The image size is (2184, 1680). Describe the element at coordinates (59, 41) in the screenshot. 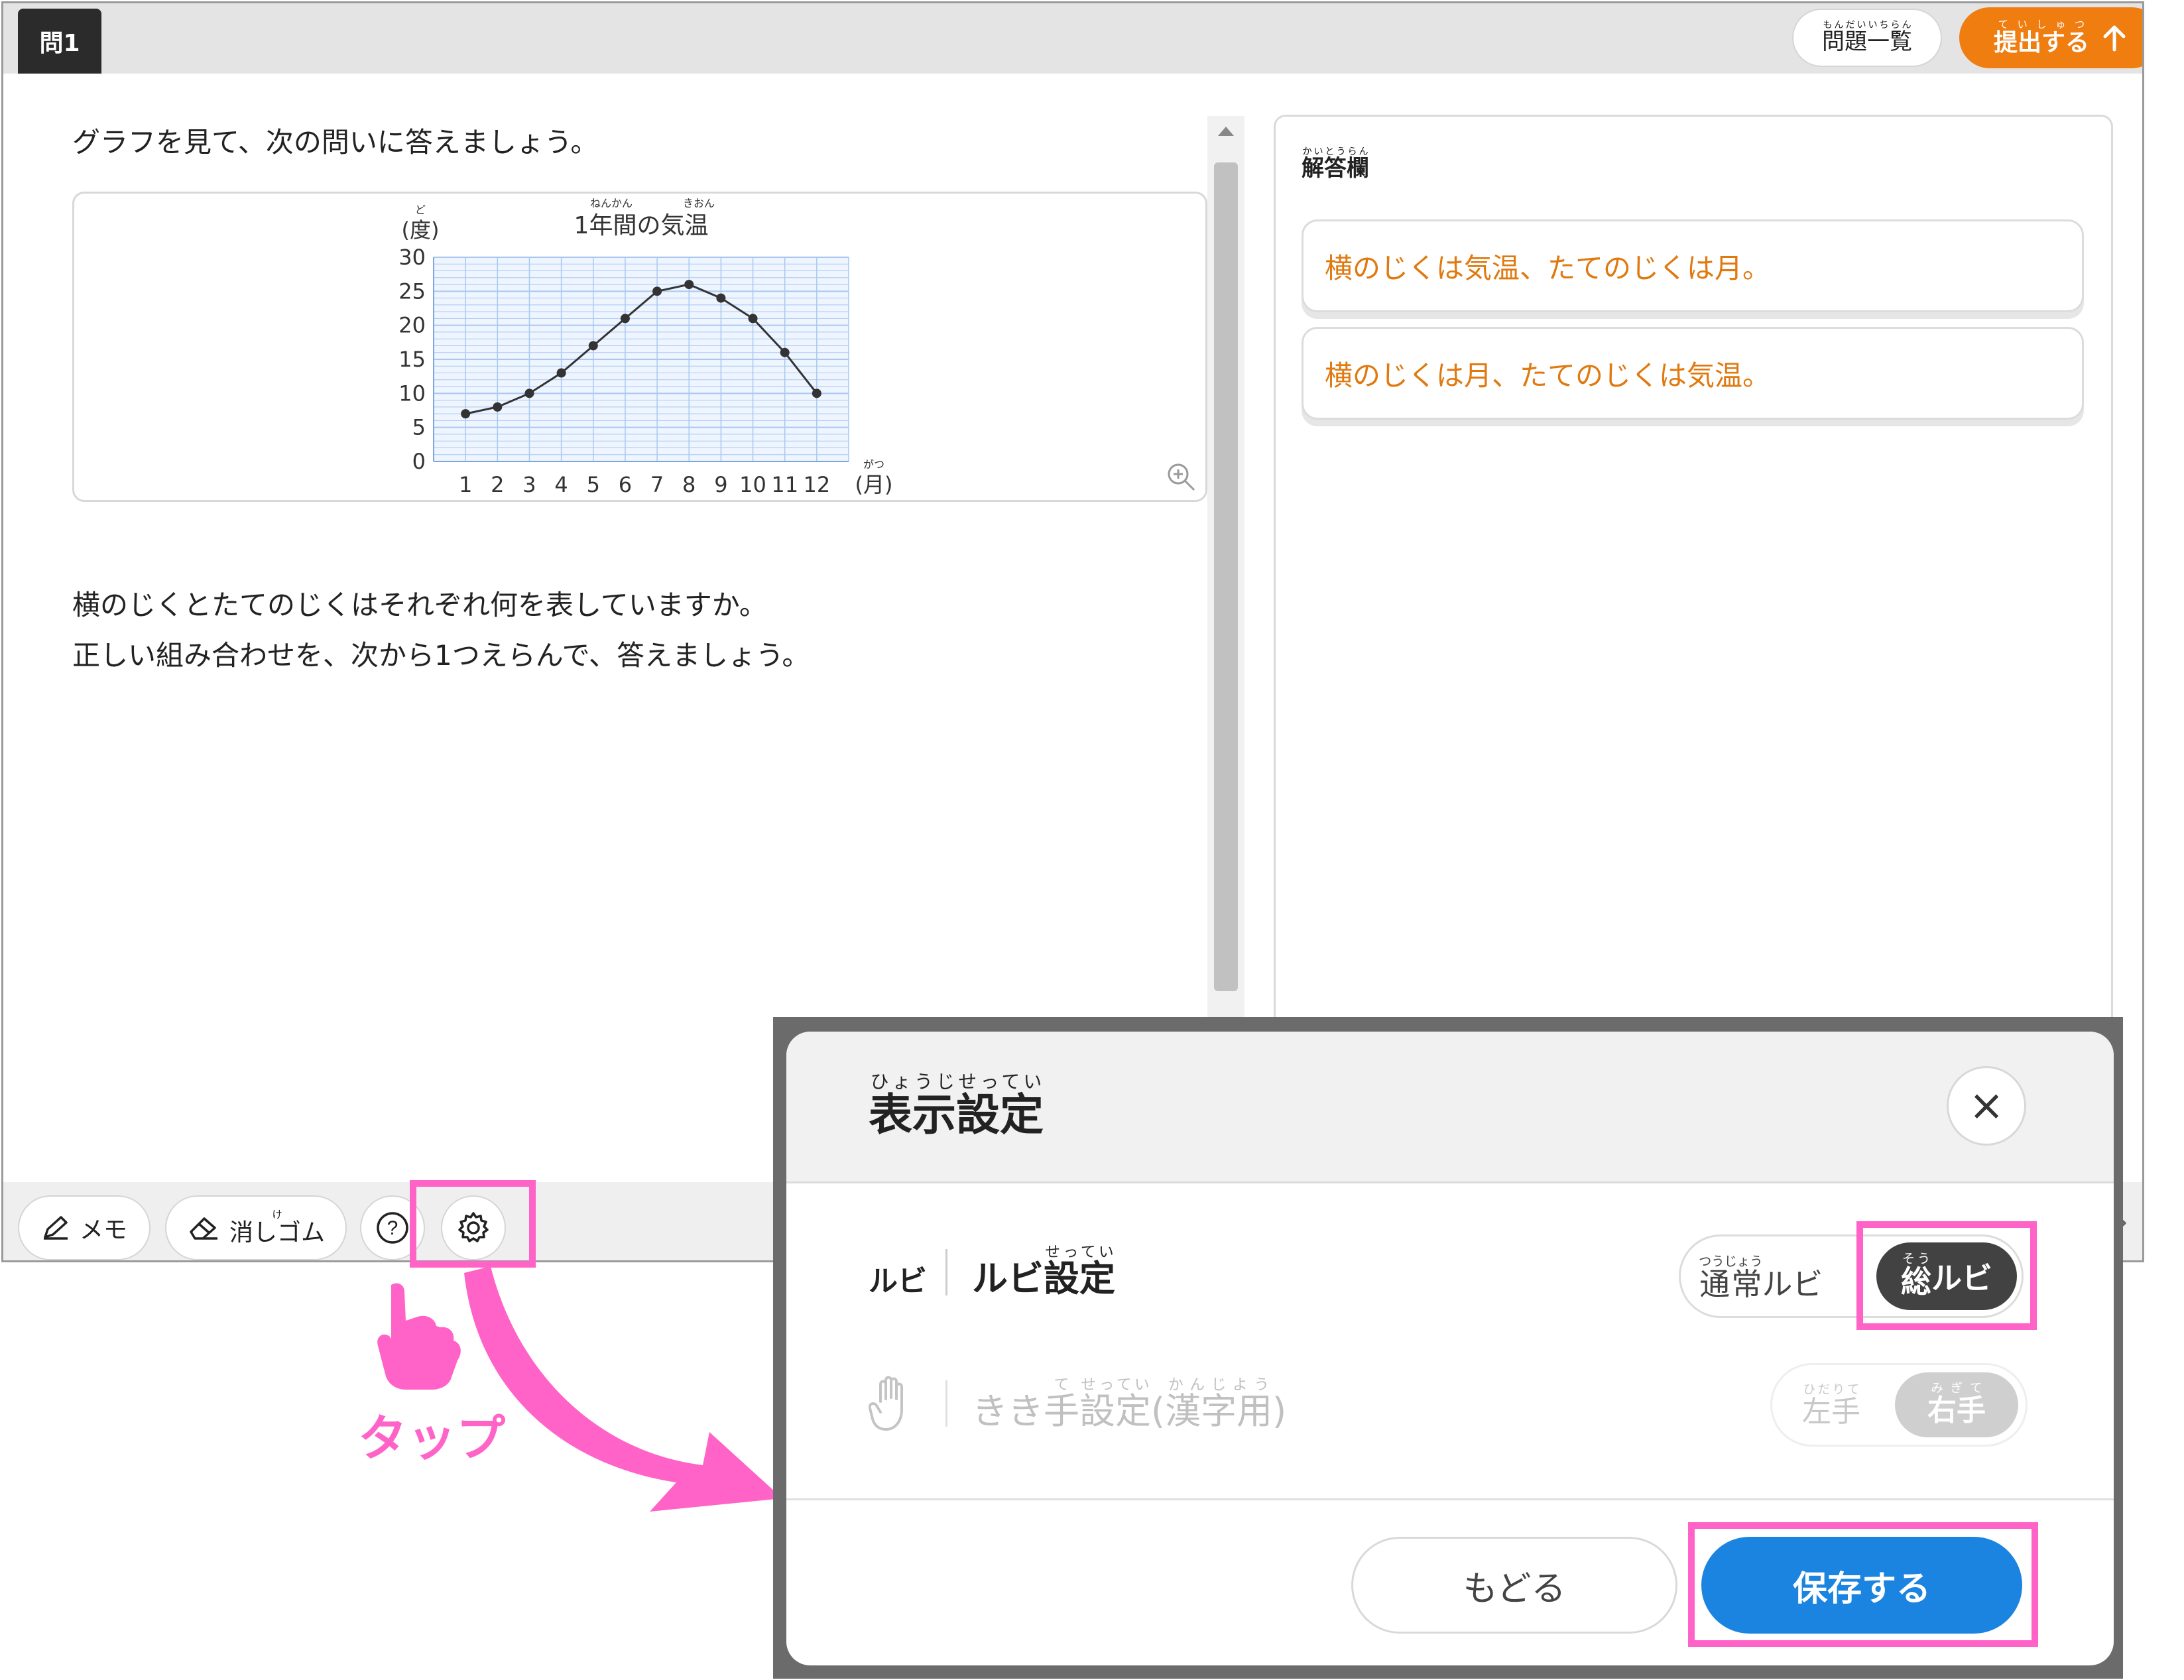

I see `question-number-tab: 問1` at that location.